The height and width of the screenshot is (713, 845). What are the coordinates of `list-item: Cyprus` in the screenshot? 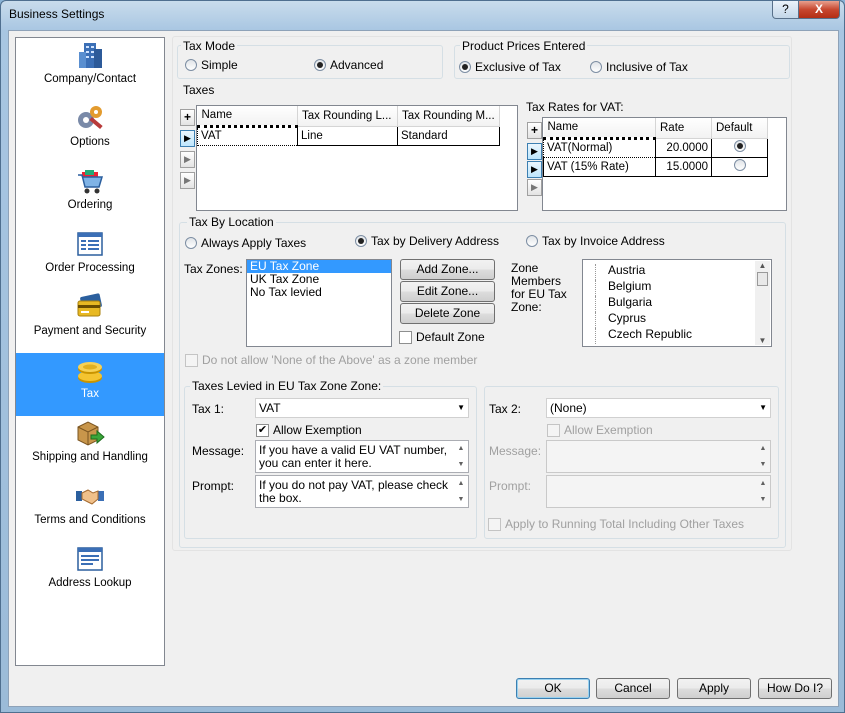 It's located at (683, 320).